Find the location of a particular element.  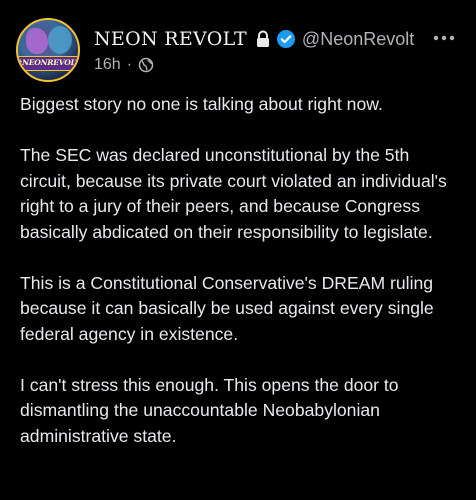

avatar: #NEONREVOLT is located at coordinates (48, 50).